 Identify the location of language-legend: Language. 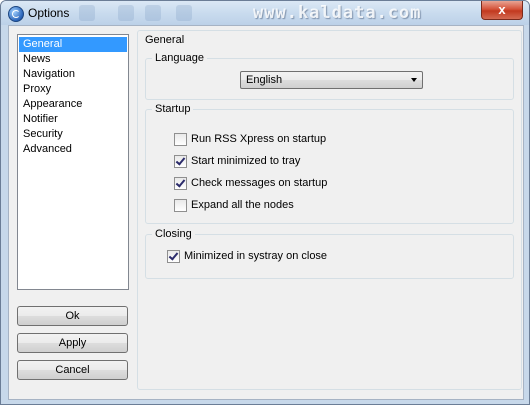
(179, 58).